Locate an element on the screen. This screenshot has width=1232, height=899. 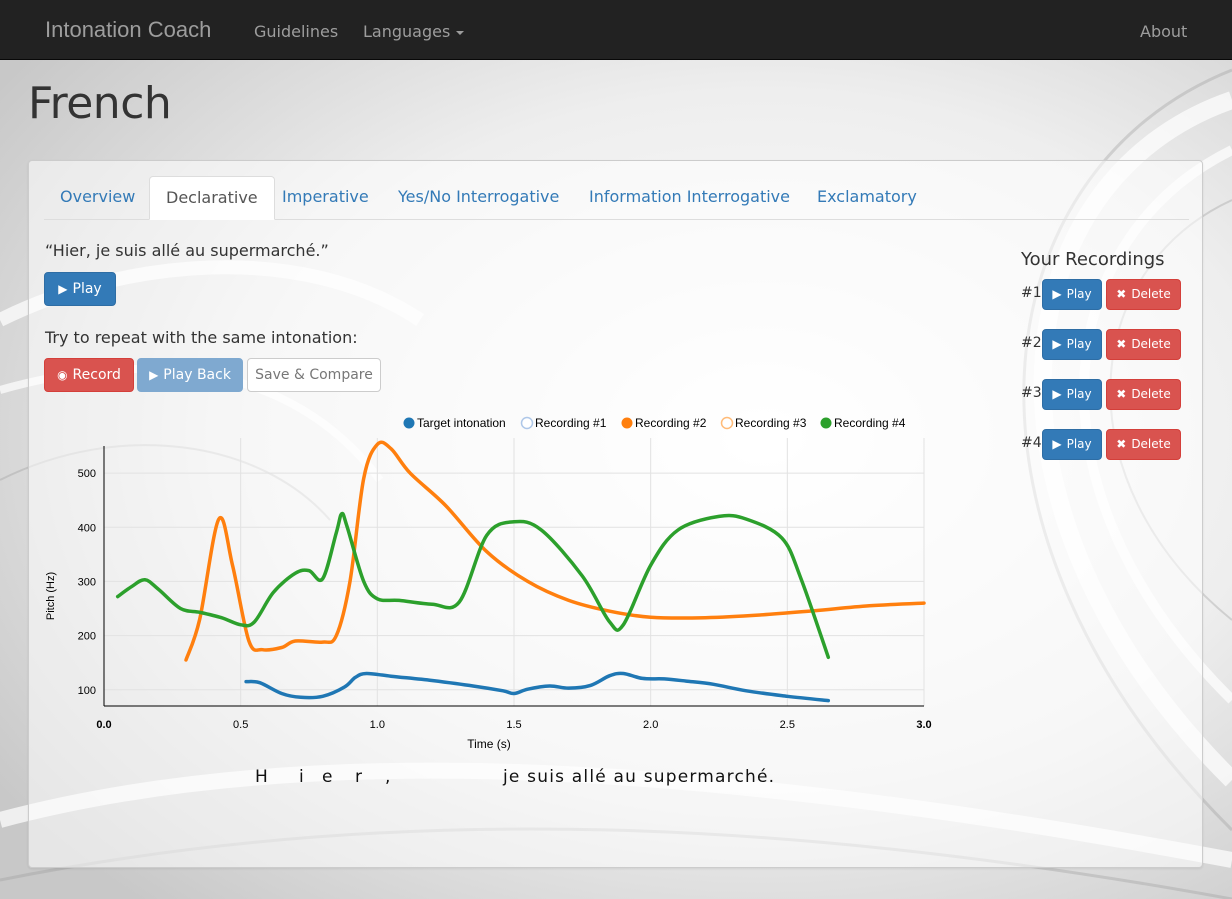
recording-number: #1 is located at coordinates (1031, 293).